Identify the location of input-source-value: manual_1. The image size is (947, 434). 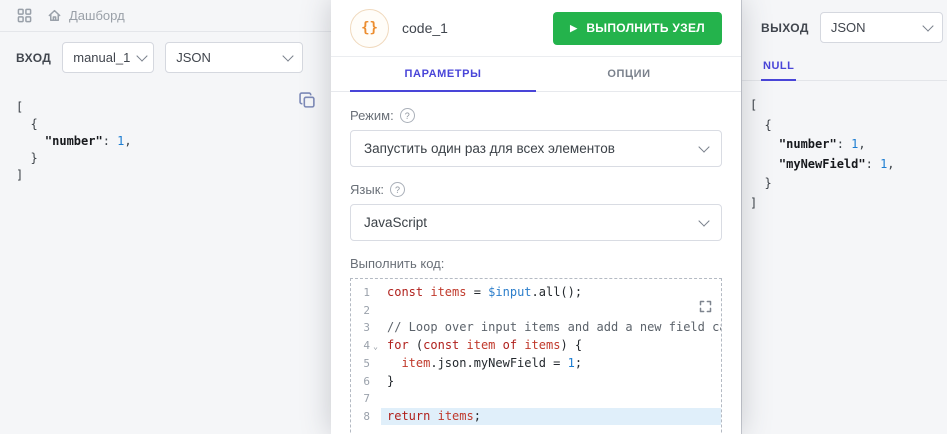
(102, 57).